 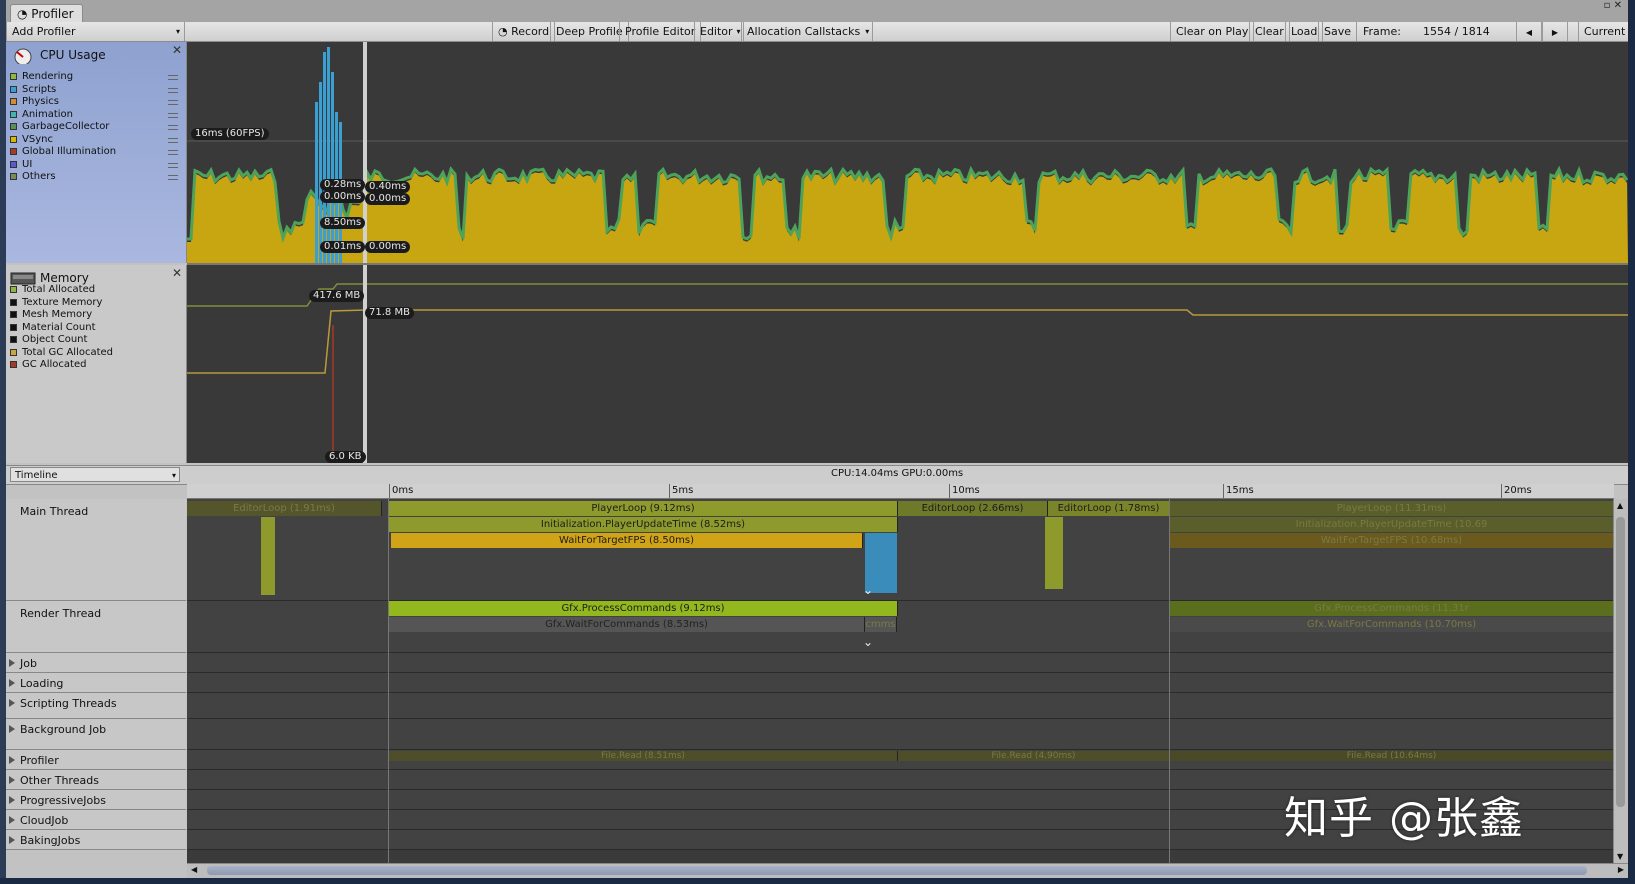 What do you see at coordinates (95, 89) in the screenshot?
I see `cpu-legend-item: Scripts` at bounding box center [95, 89].